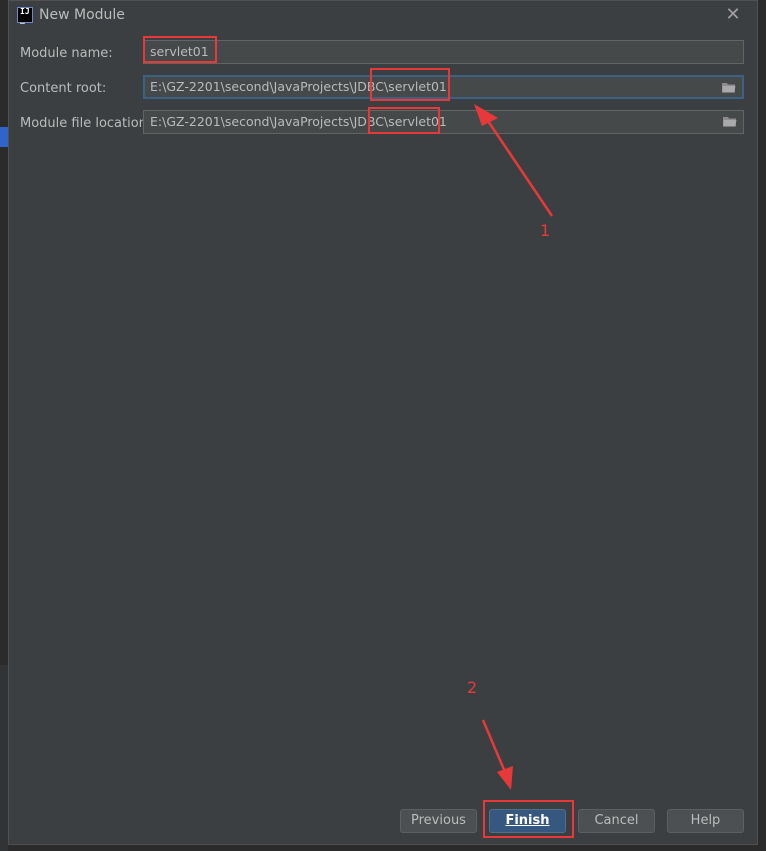 Image resolution: width=766 pixels, height=851 pixels. I want to click on previous-button-label: Previous, so click(438, 820).